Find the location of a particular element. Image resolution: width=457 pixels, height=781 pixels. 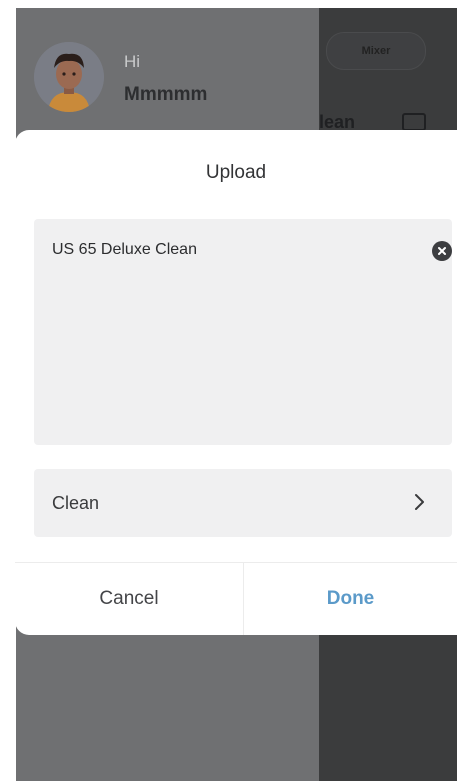

dialog-title: Upload is located at coordinates (236, 172).